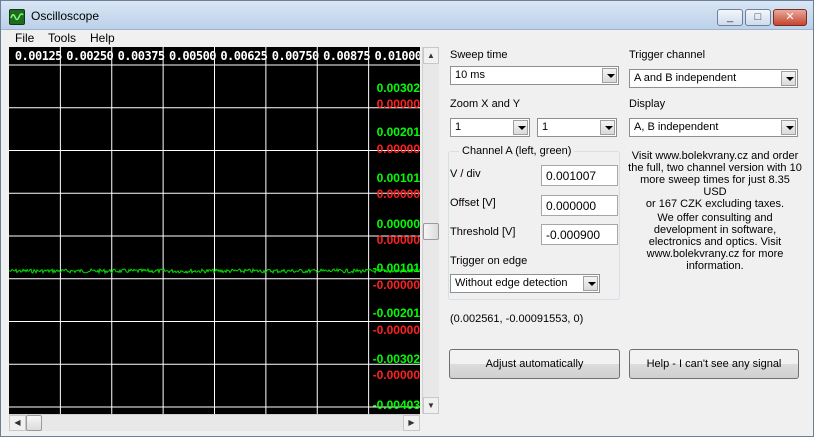 This screenshot has width=814, height=437. Describe the element at coordinates (24, 38) in the screenshot. I see `menu-file: File` at that location.